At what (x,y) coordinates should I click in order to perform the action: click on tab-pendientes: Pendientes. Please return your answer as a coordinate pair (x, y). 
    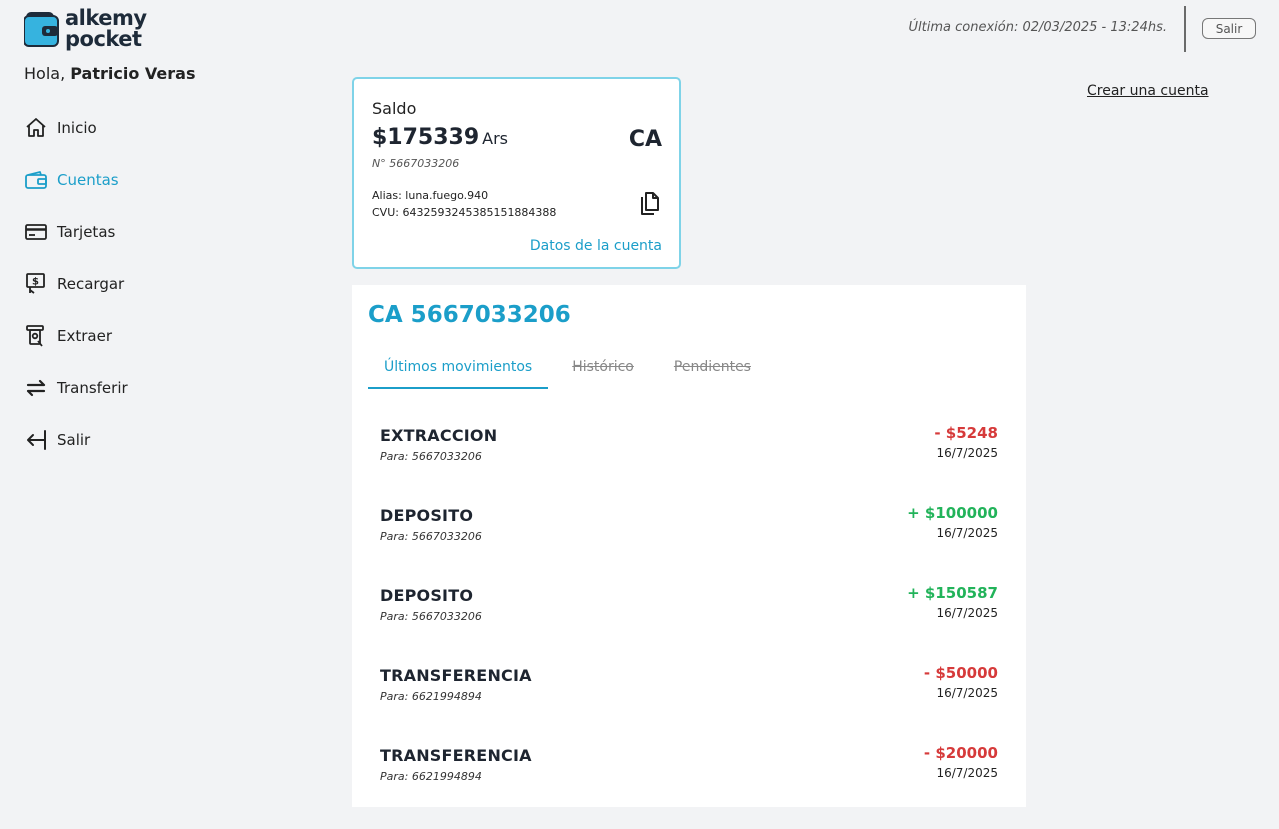
    Looking at the image, I should click on (712, 372).